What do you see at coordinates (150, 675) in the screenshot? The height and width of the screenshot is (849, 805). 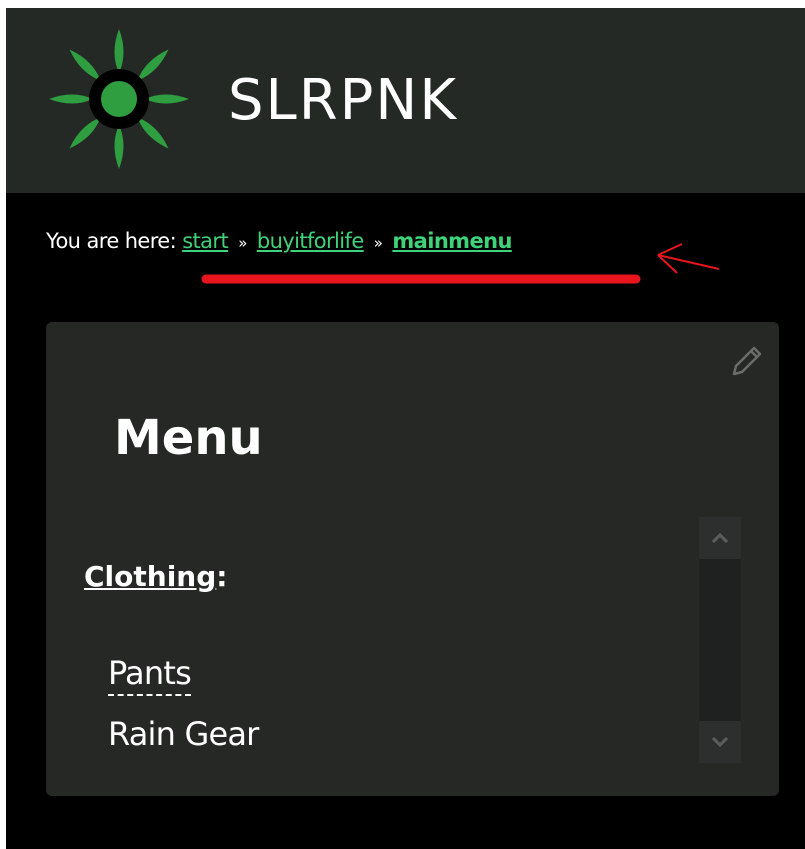 I see `menu-item-pants: Pants` at bounding box center [150, 675].